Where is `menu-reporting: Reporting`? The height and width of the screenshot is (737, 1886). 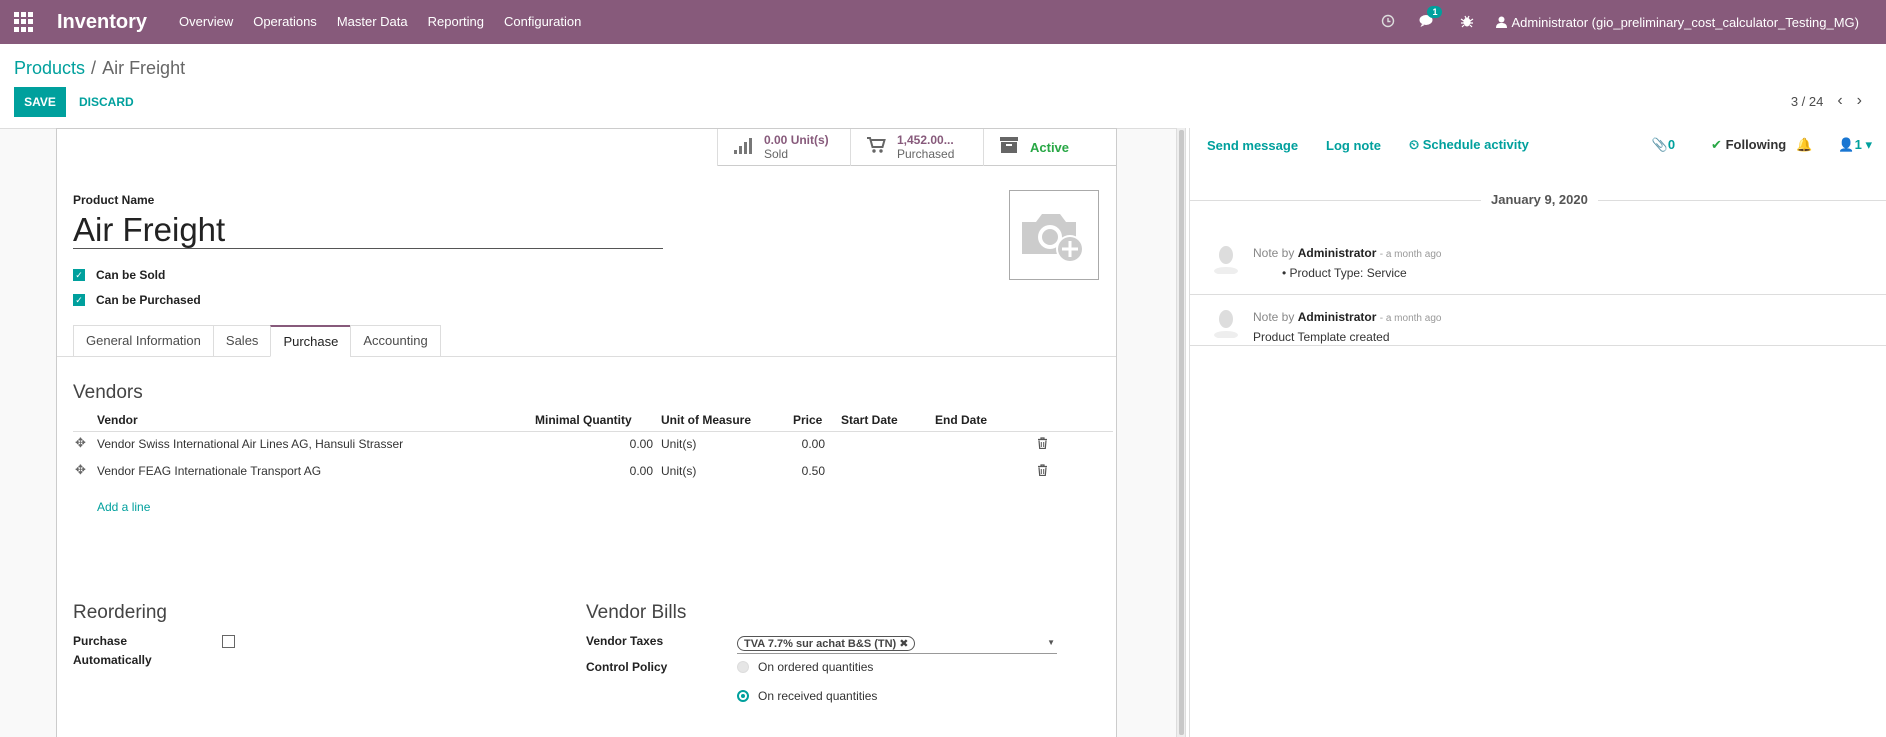
menu-reporting: Reporting is located at coordinates (456, 22).